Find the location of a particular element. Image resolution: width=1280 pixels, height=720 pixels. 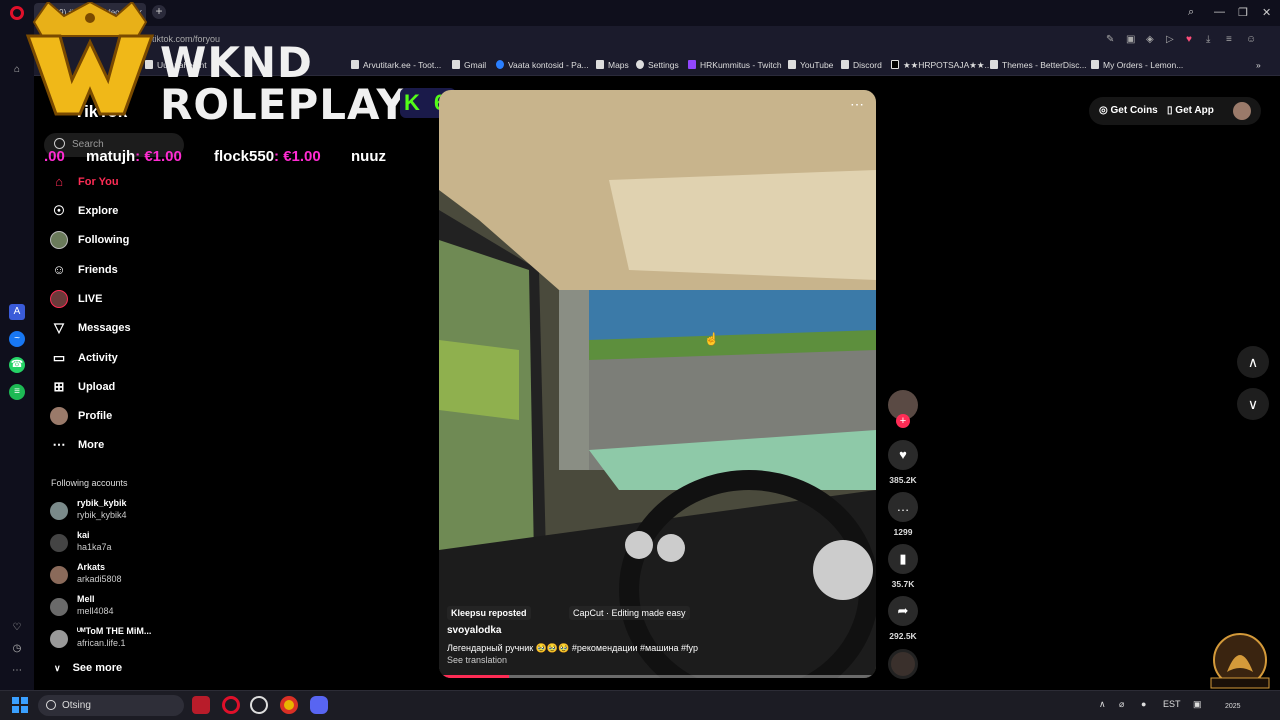

network-off-icon: ⌀ is located at coordinates (1121, 704).